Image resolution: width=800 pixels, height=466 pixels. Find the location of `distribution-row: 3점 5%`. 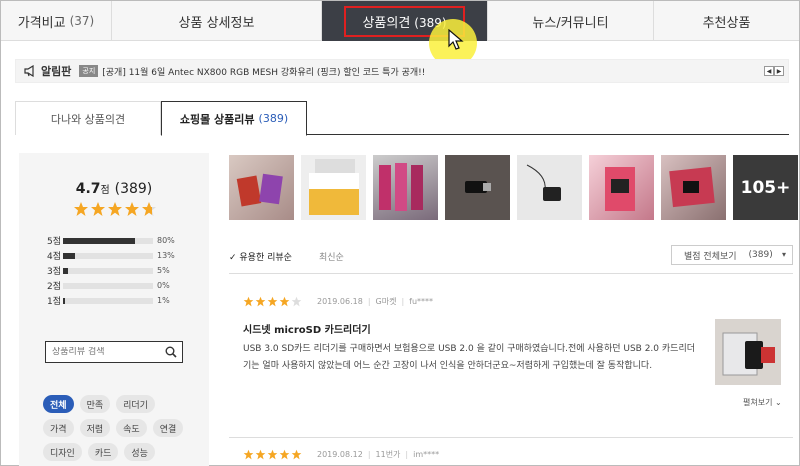

distribution-row: 3점 5% is located at coordinates (122, 270).